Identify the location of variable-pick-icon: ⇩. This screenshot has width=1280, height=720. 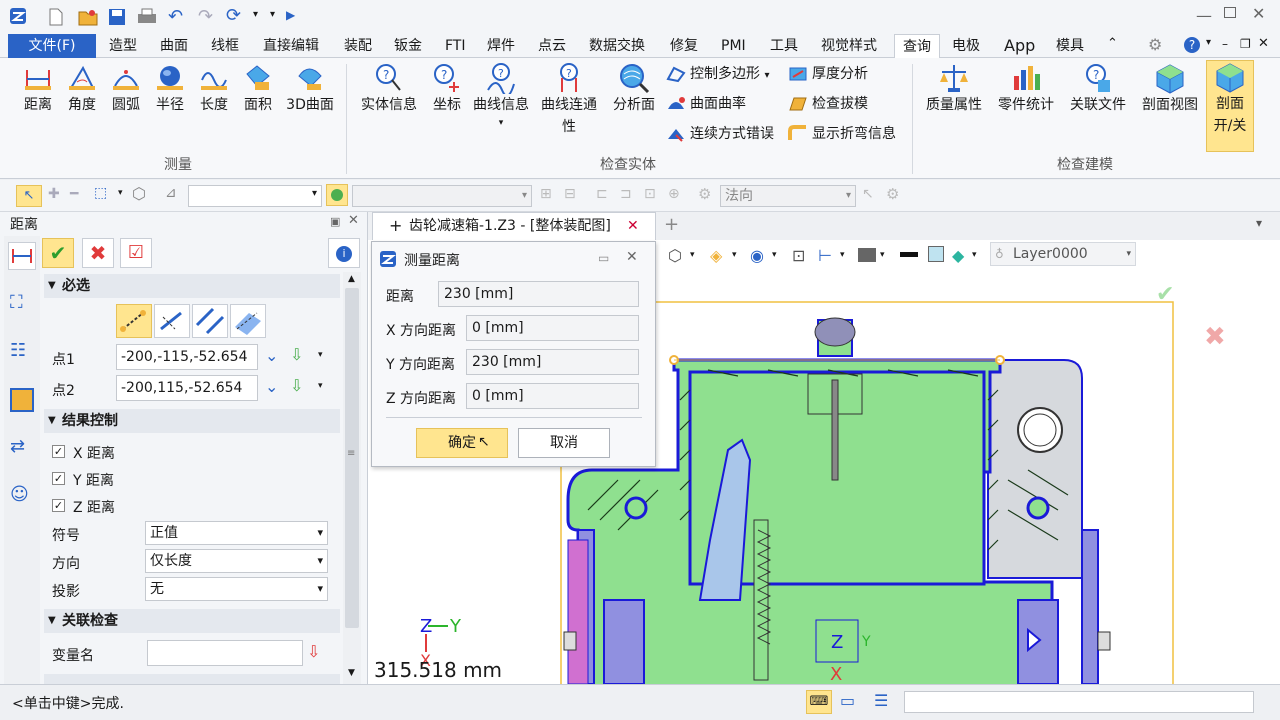
(313, 651).